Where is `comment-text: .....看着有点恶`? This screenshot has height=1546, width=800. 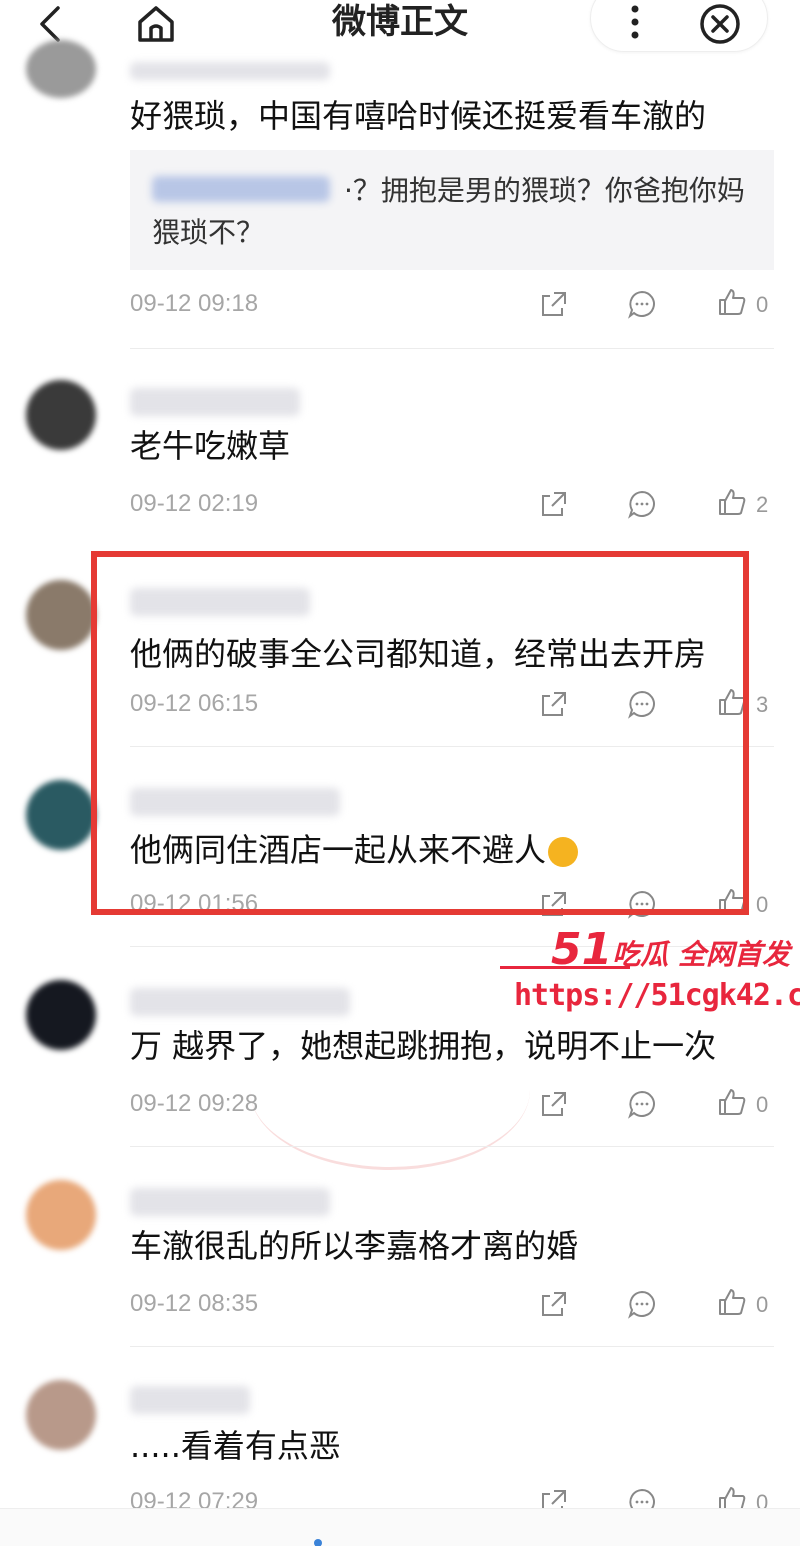 comment-text: .....看着有点恶 is located at coordinates (235, 1446).